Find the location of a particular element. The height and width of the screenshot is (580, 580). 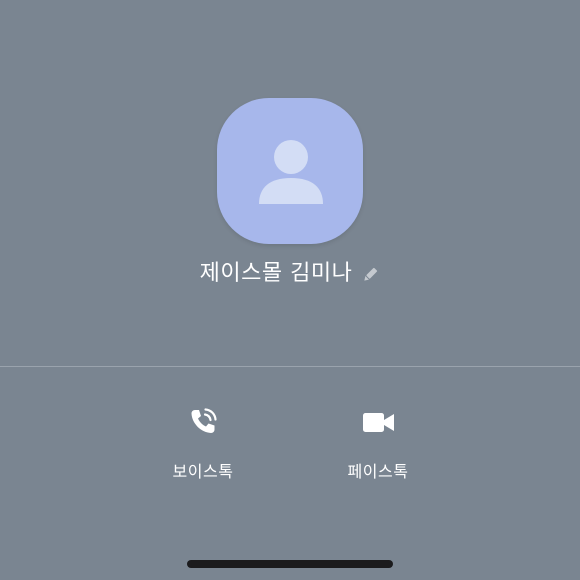

contact-name-row: 제이스몰 김미나 is located at coordinates (290, 274).